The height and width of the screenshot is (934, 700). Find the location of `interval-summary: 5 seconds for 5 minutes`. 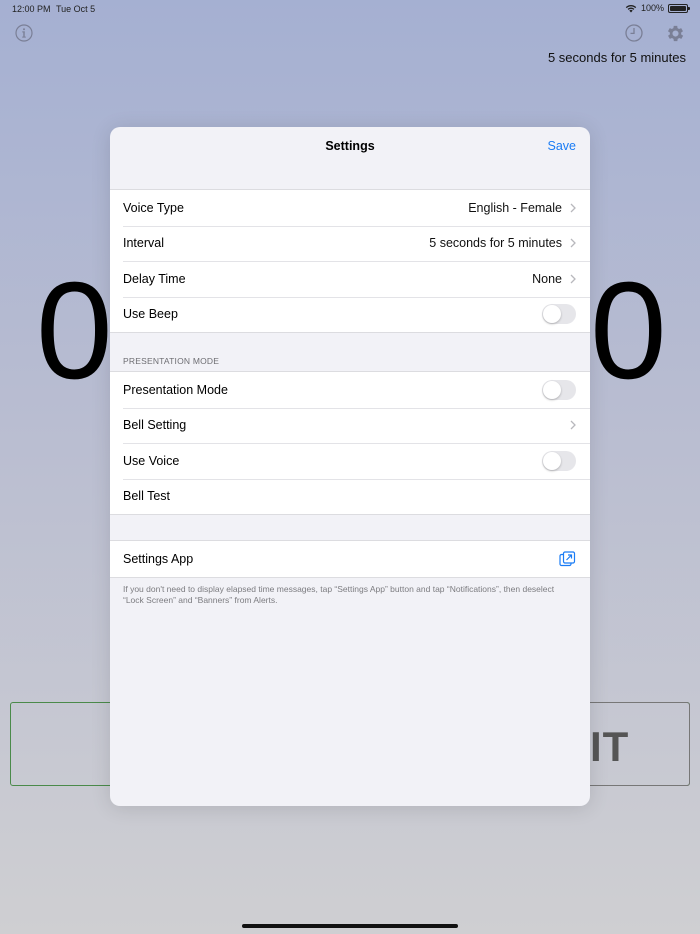

interval-summary: 5 seconds for 5 minutes is located at coordinates (616, 57).